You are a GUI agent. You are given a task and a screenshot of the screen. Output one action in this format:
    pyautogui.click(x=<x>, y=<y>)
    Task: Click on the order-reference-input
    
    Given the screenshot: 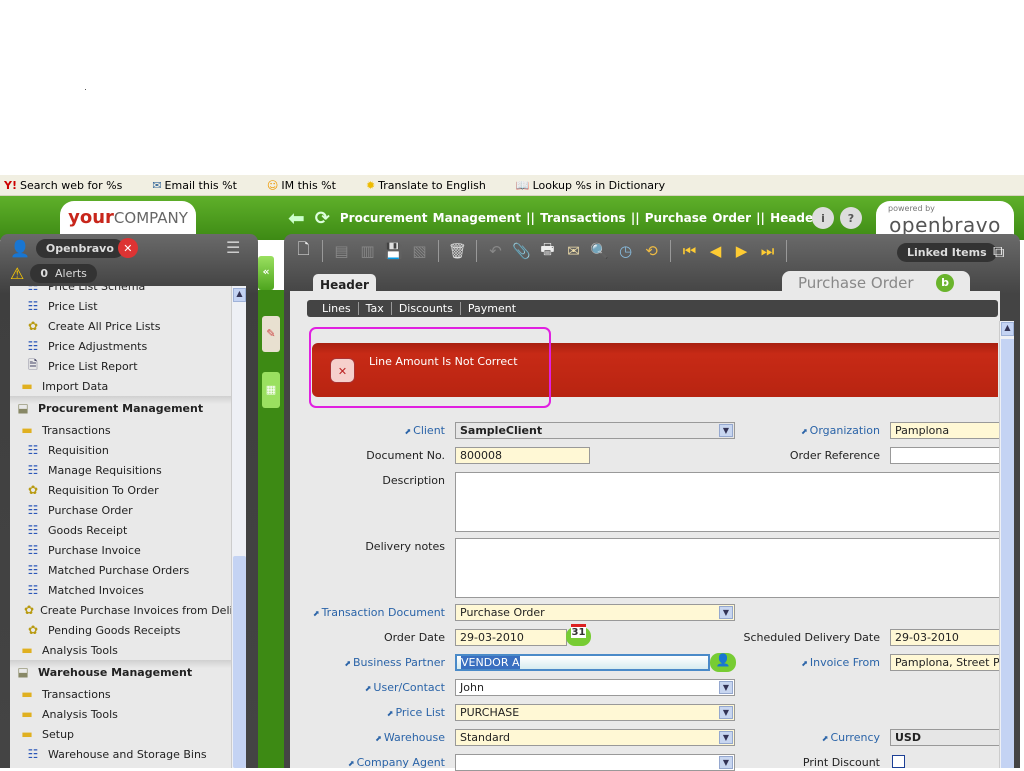 What is the action you would take?
    pyautogui.click(x=945, y=455)
    